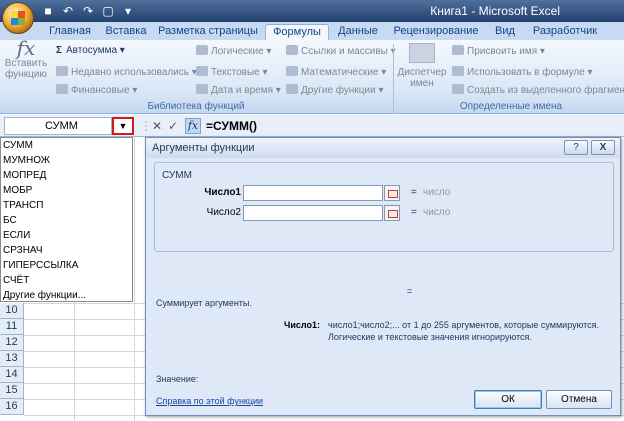 This screenshot has width=624, height=421. What do you see at coordinates (66, 265) in the screenshot?
I see `function-list-item: ГИПЕРССЫЛКА` at bounding box center [66, 265].